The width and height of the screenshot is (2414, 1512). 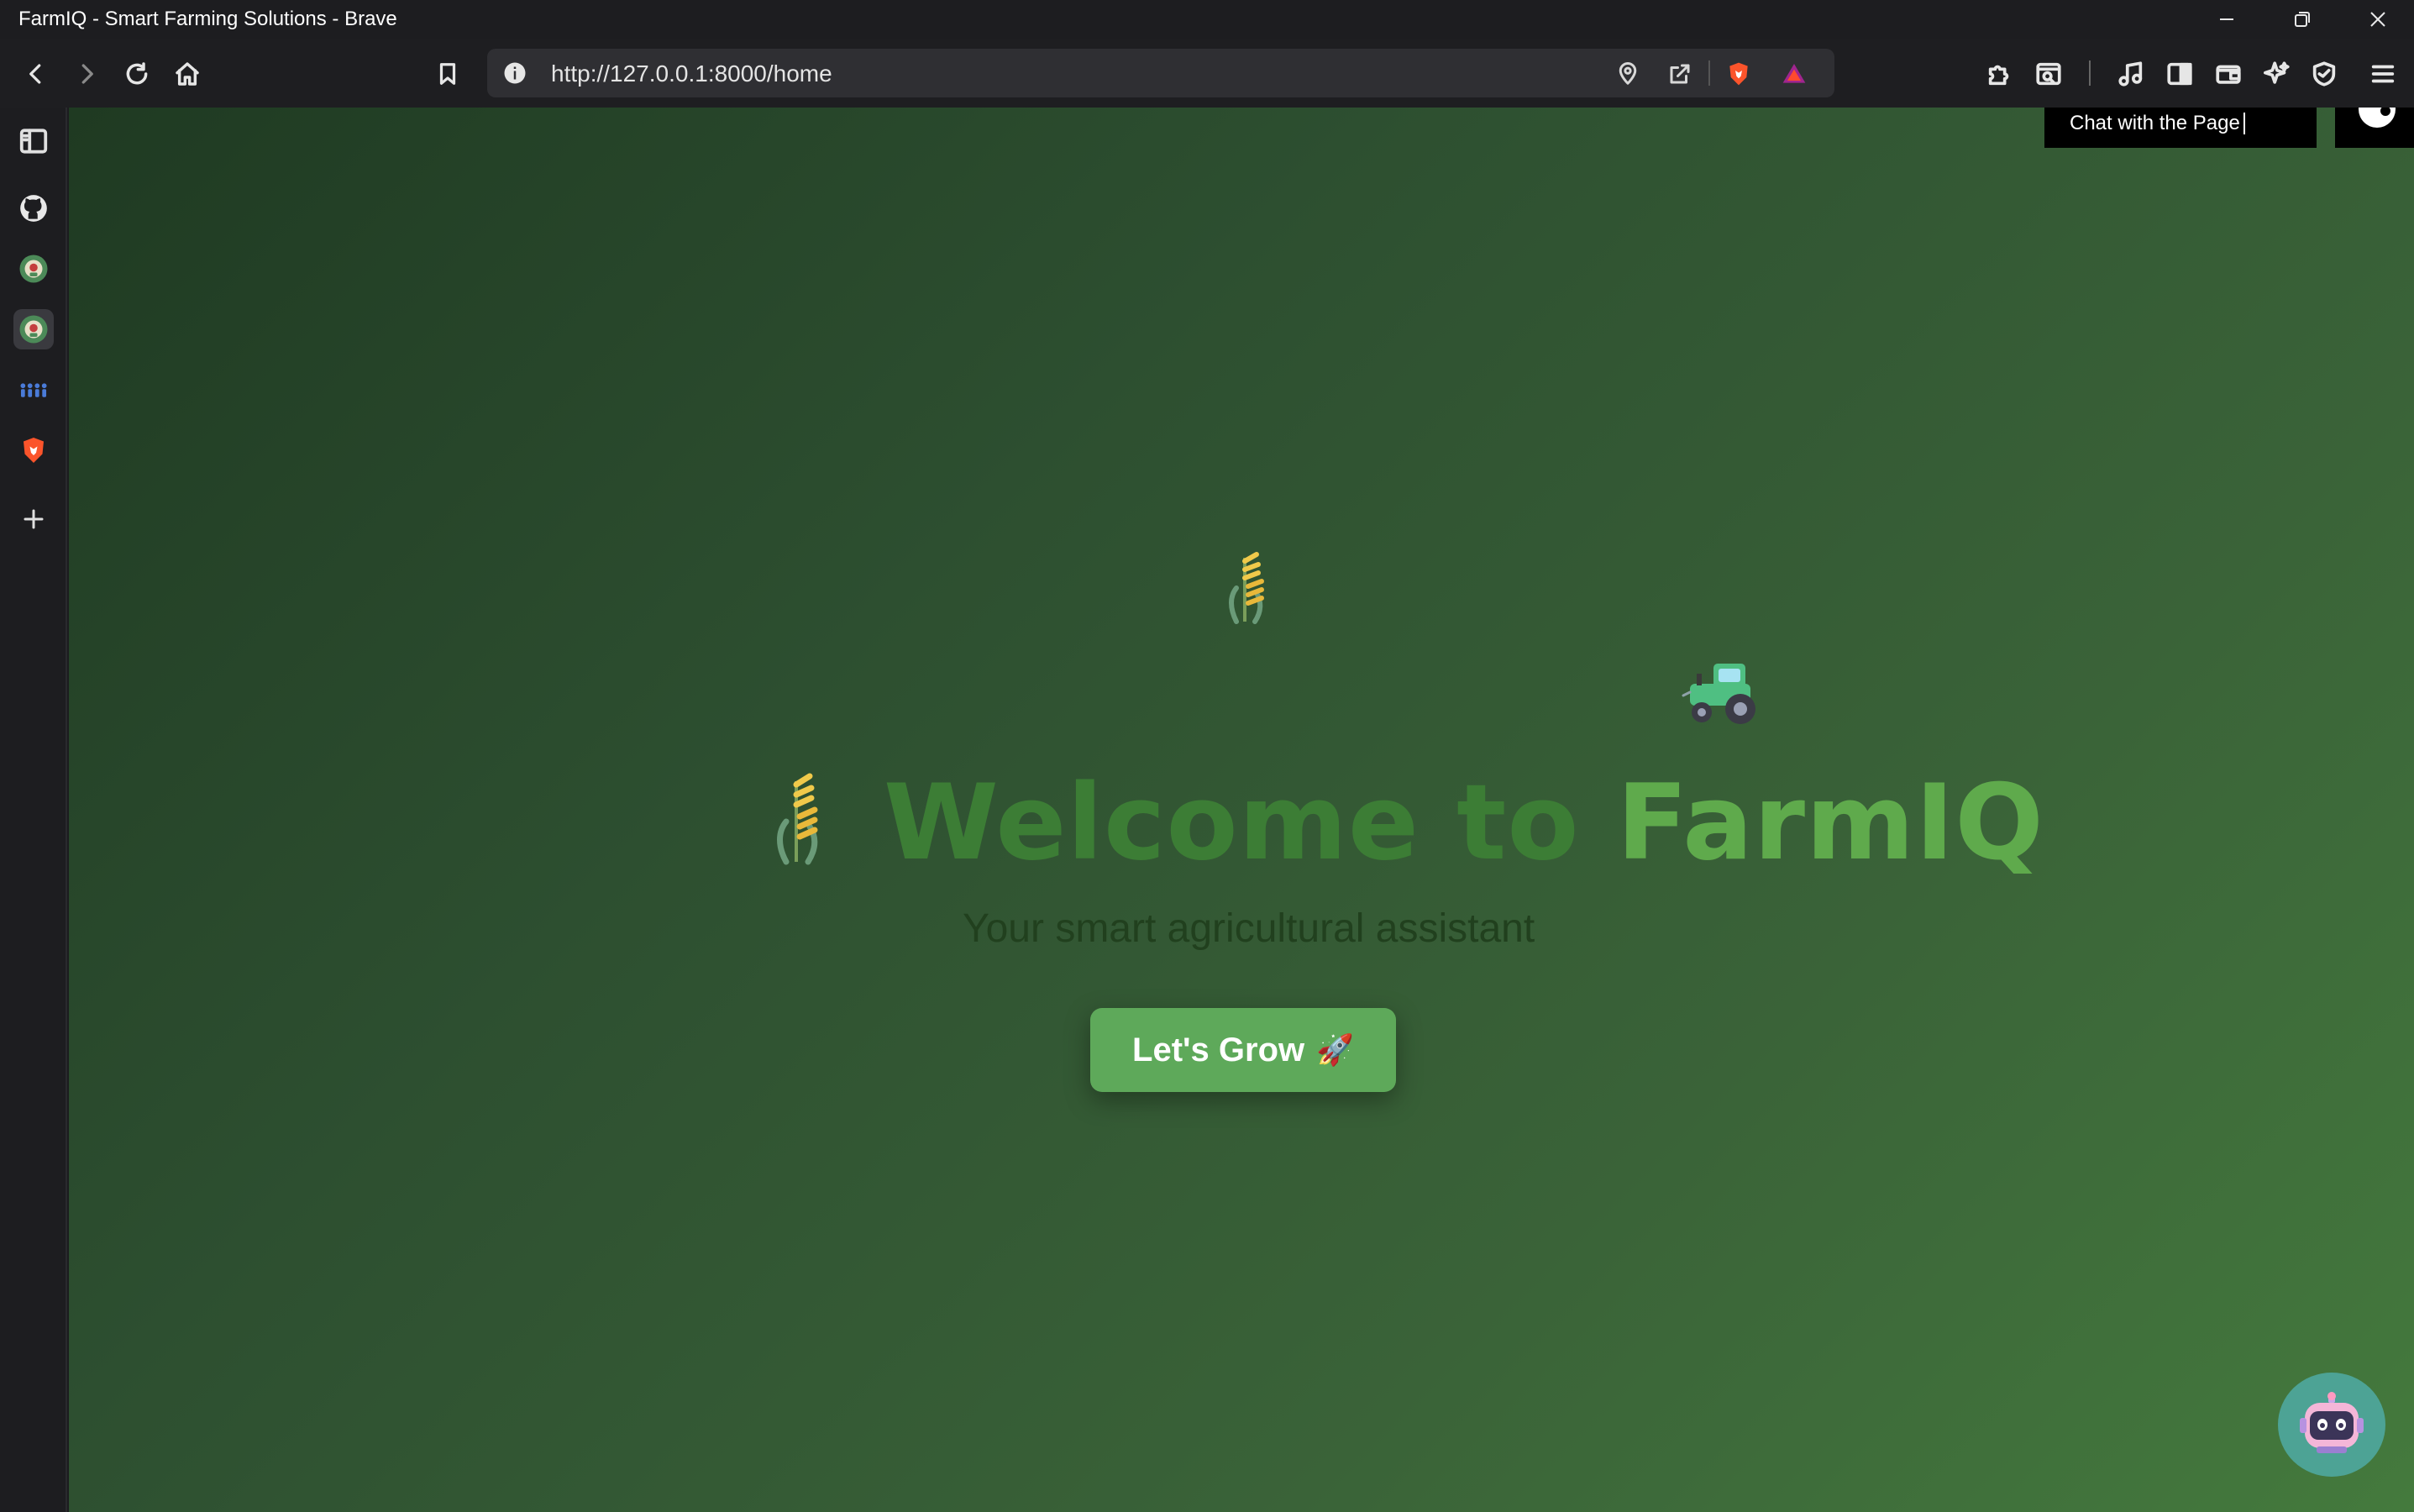 I want to click on hero-subtitle: Your smart agricultural assistant, so click(x=1249, y=928).